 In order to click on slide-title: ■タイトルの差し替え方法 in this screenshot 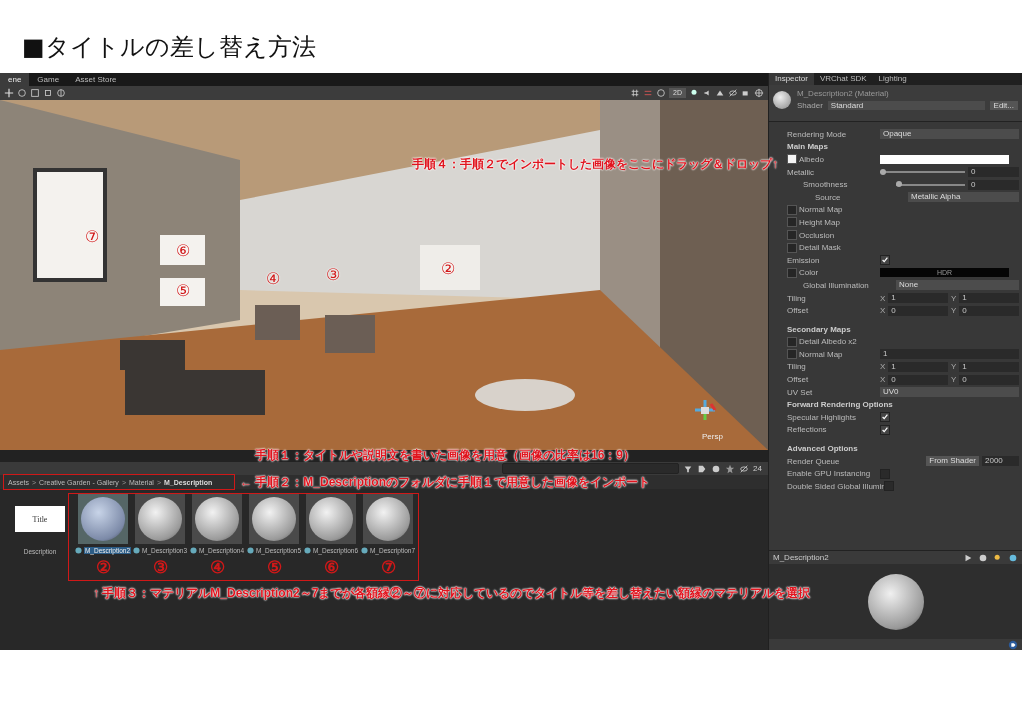, I will do `click(169, 47)`.